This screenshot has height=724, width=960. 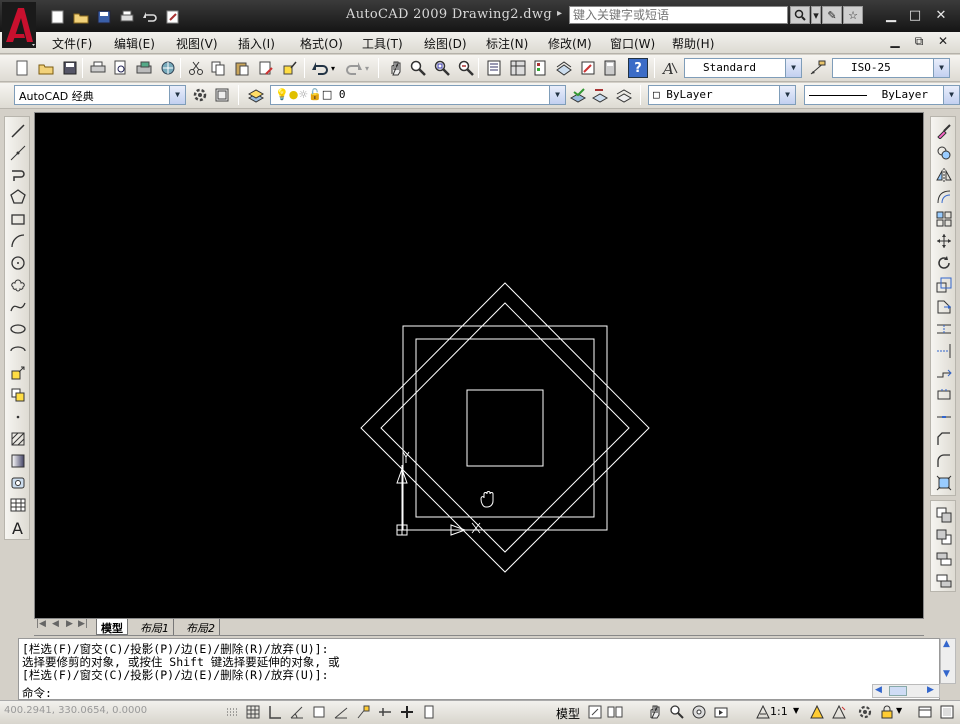 I want to click on break-icon, so click(x=944, y=395).